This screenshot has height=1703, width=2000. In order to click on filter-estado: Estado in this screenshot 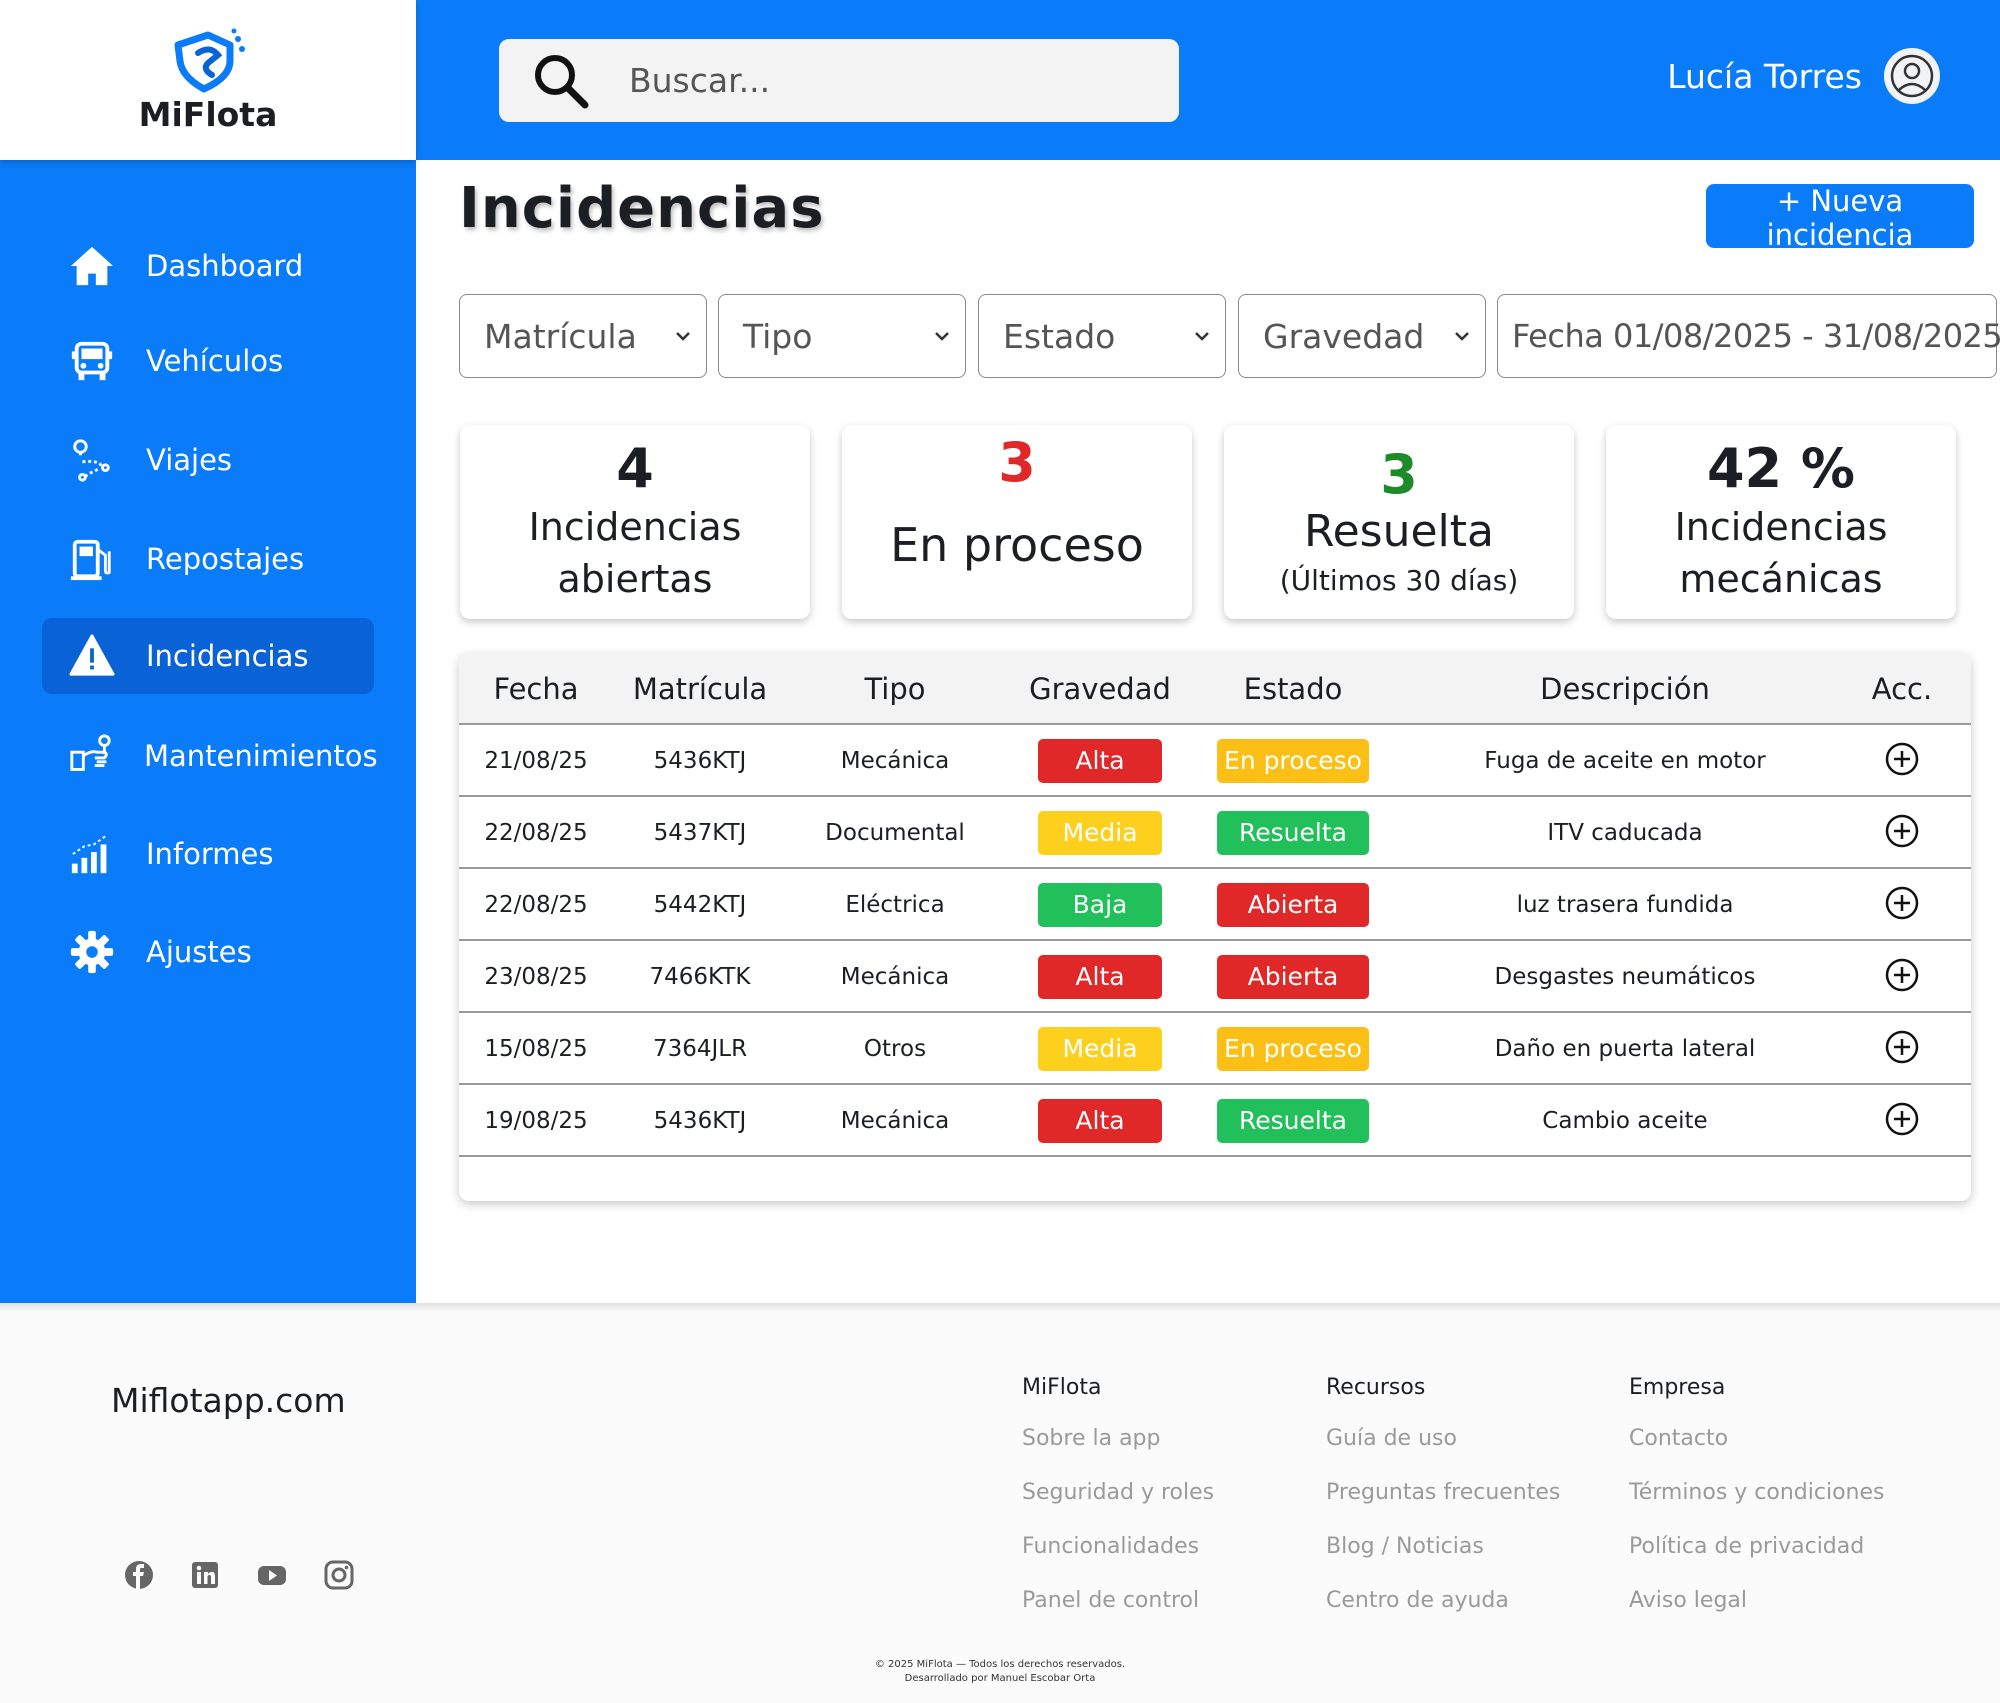, I will do `click(1102, 336)`.